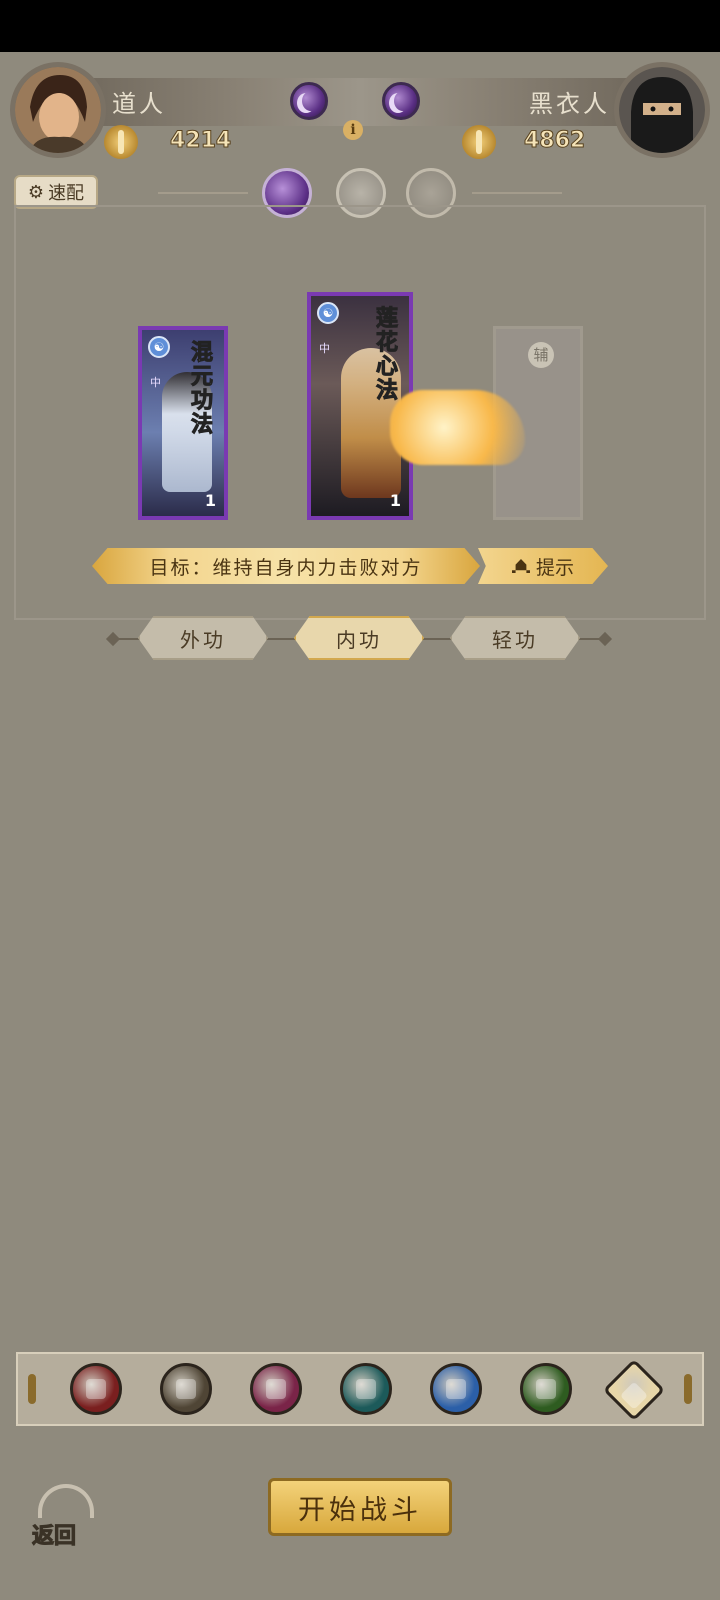 The height and width of the screenshot is (1600, 720). I want to click on tab-lightness: 轻功, so click(515, 638).